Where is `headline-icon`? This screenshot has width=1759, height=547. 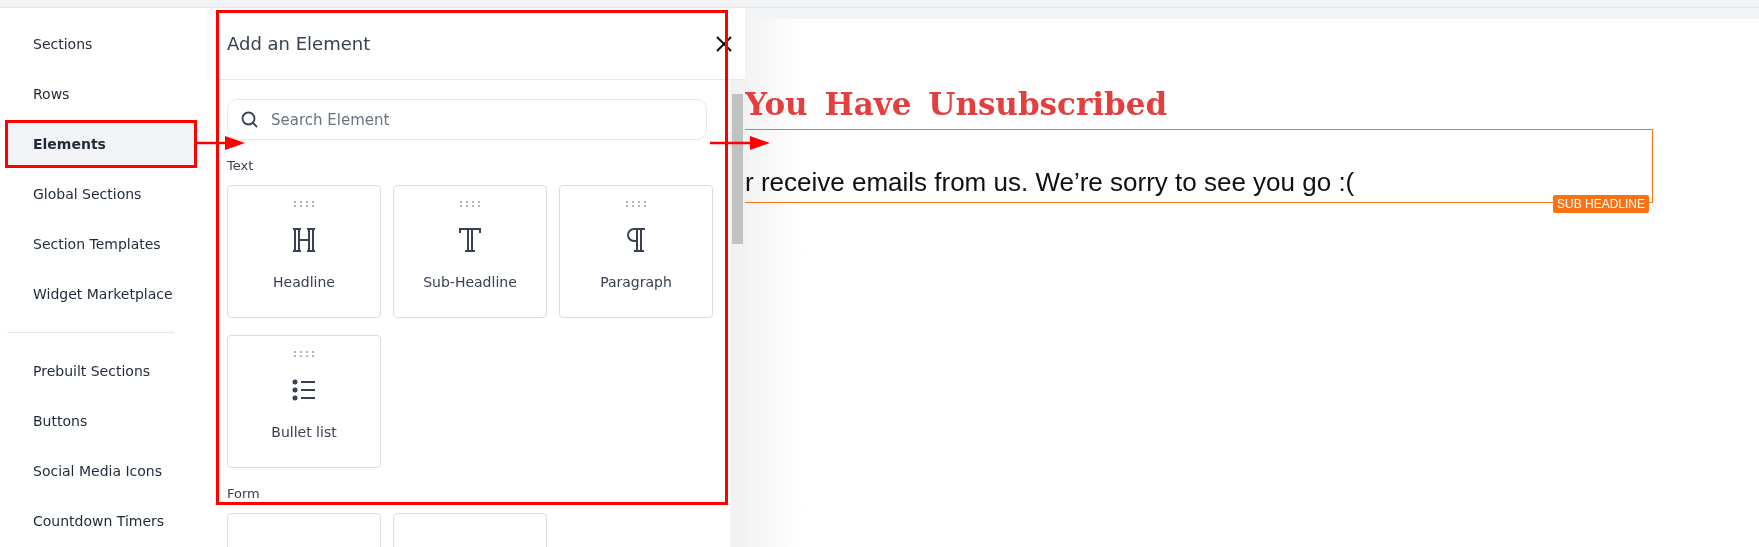 headline-icon is located at coordinates (304, 240).